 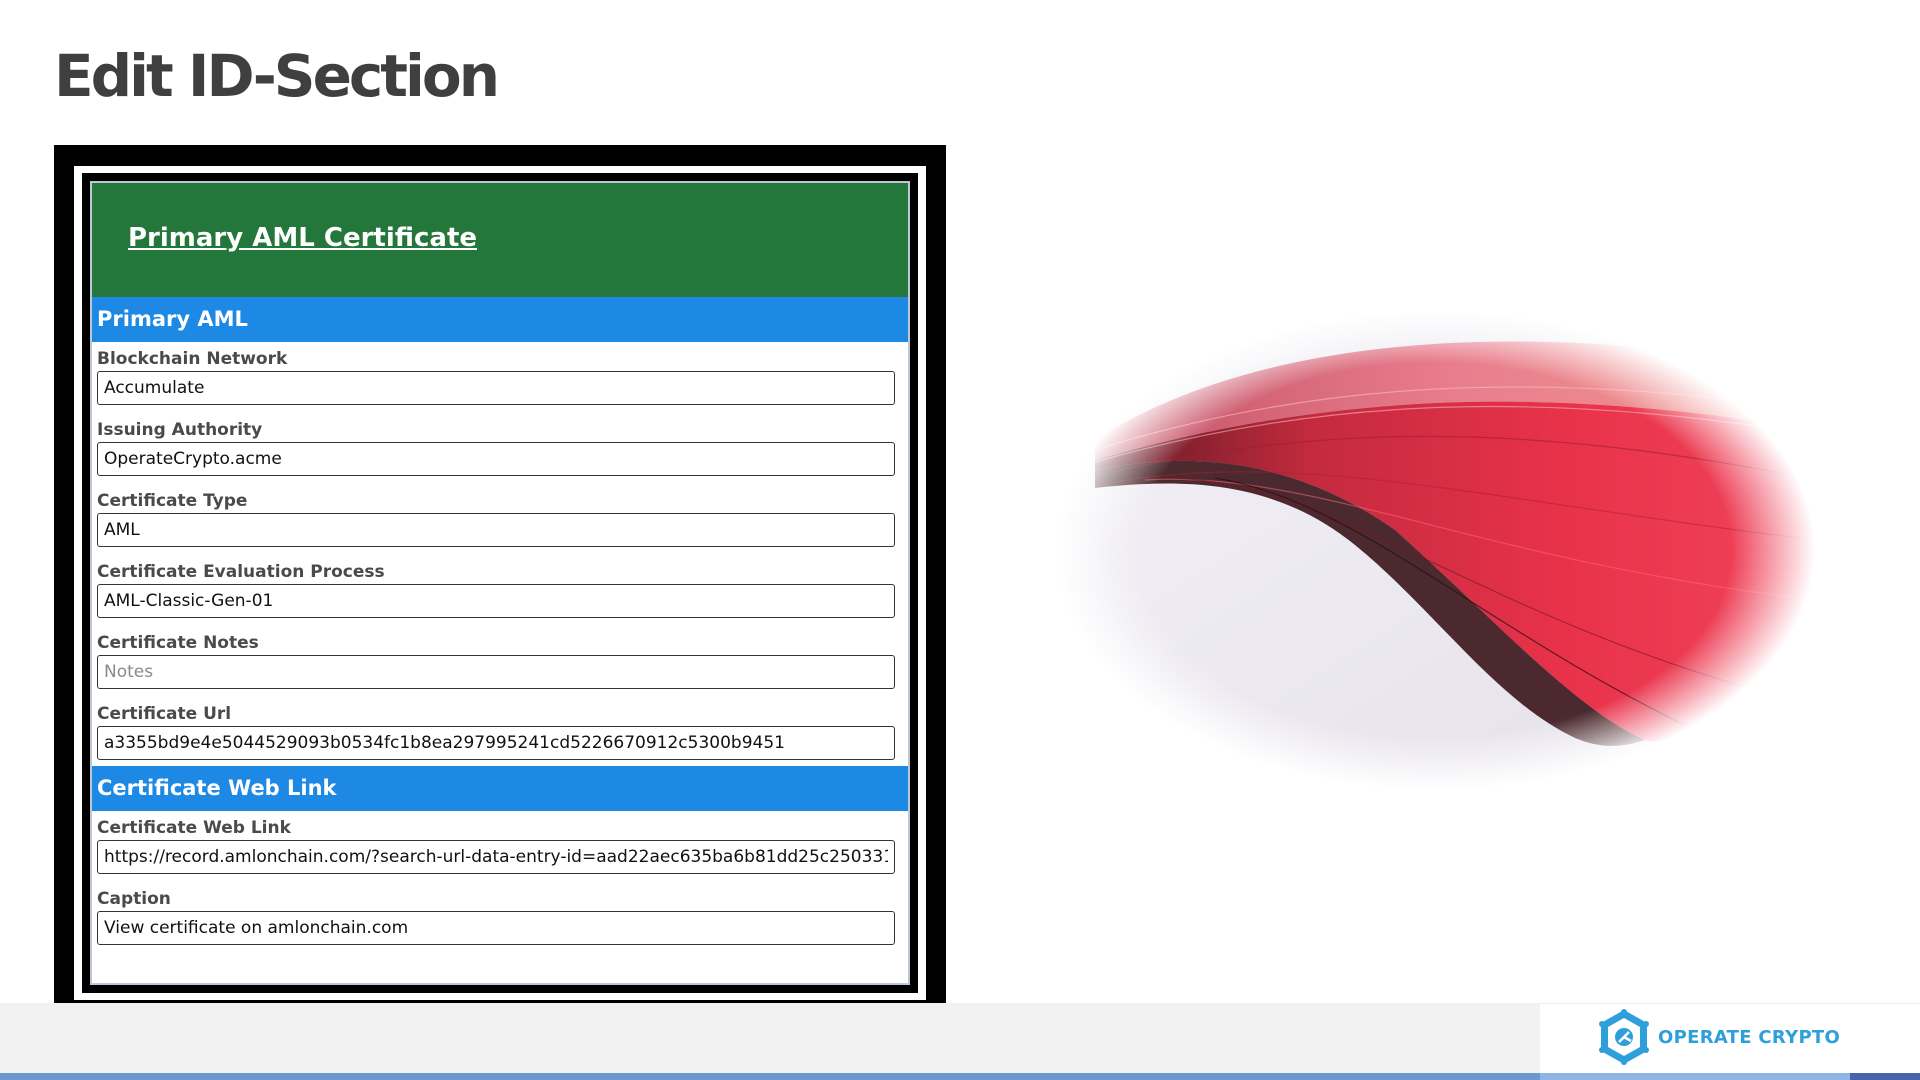 I want to click on field-certificate-type: Certificate Type, so click(x=500, y=515).